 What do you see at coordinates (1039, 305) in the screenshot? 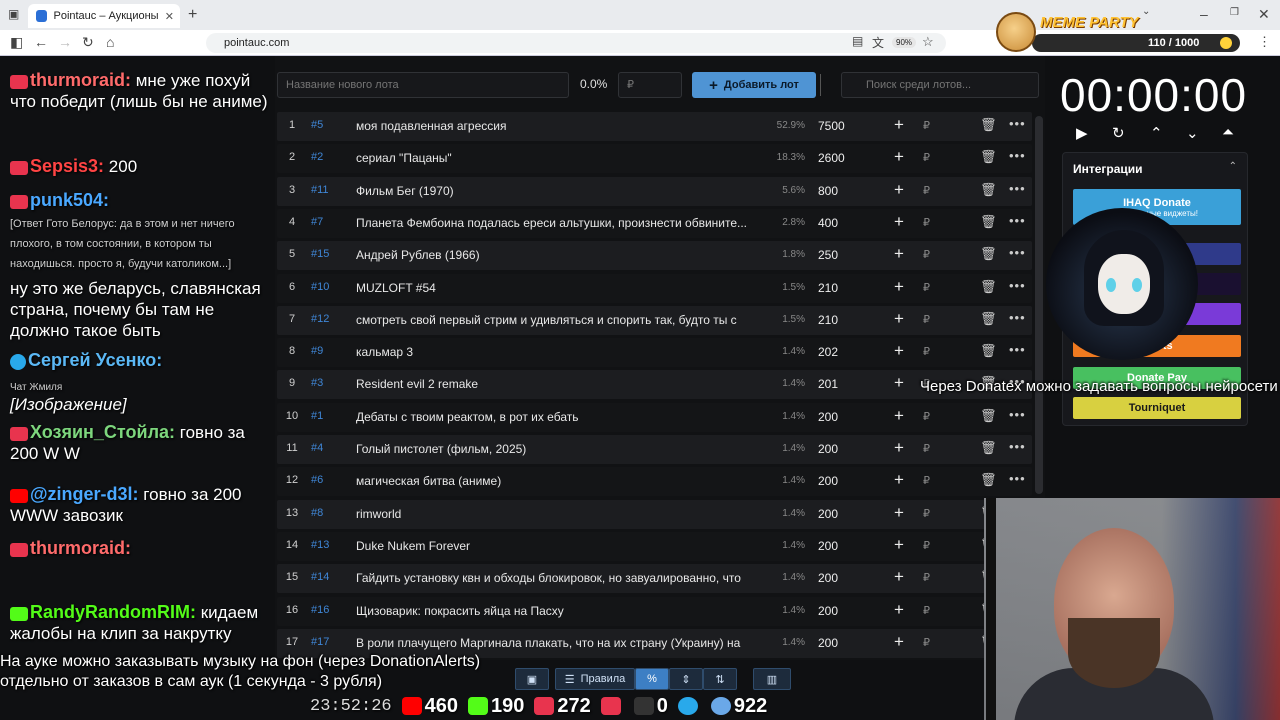
I see `scrollbar` at bounding box center [1039, 305].